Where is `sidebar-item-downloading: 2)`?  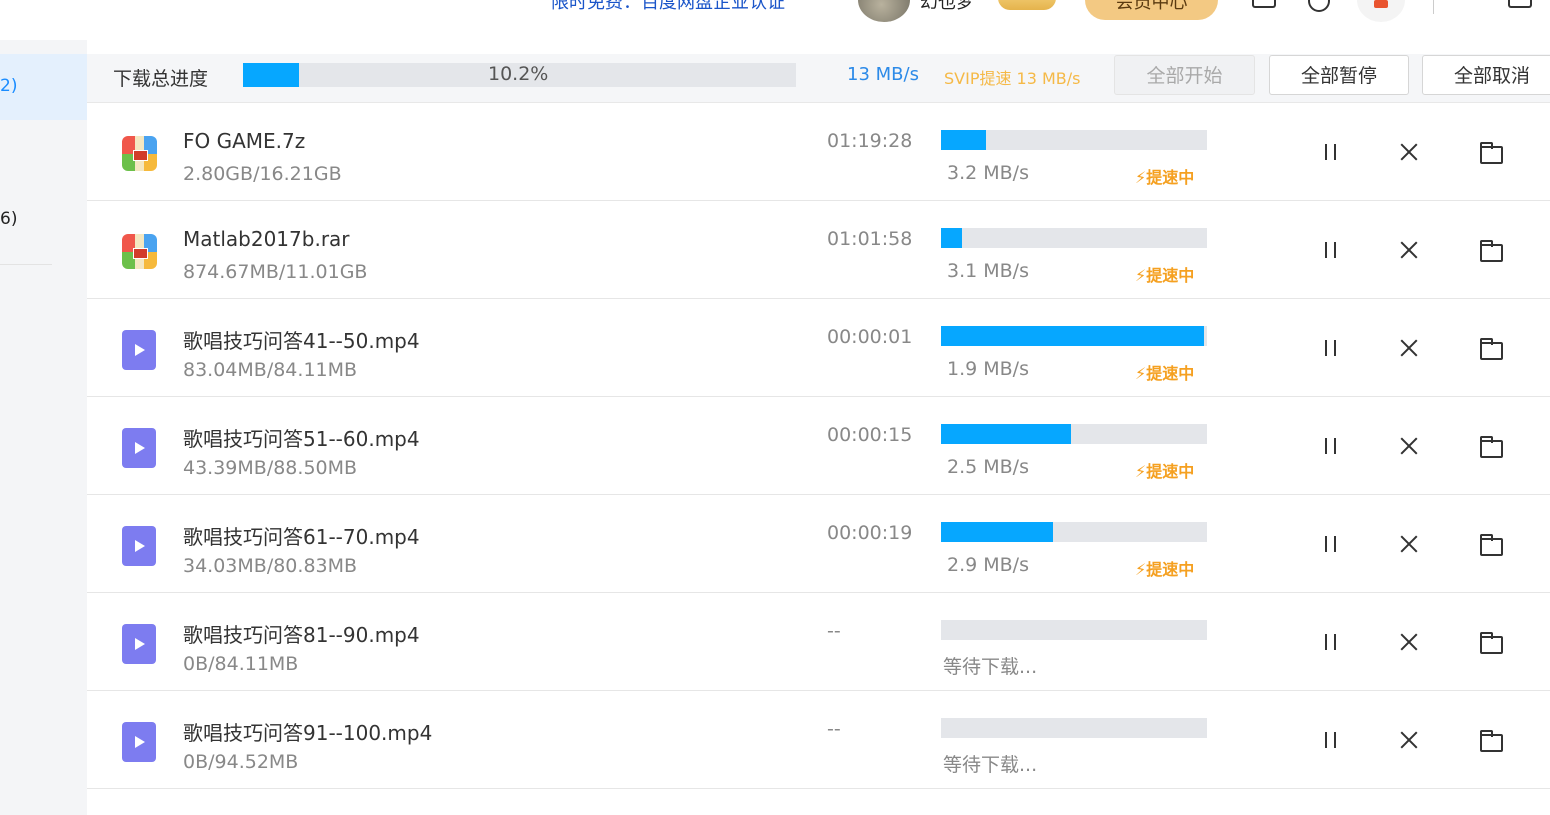 sidebar-item-downloading: 2) is located at coordinates (43, 87).